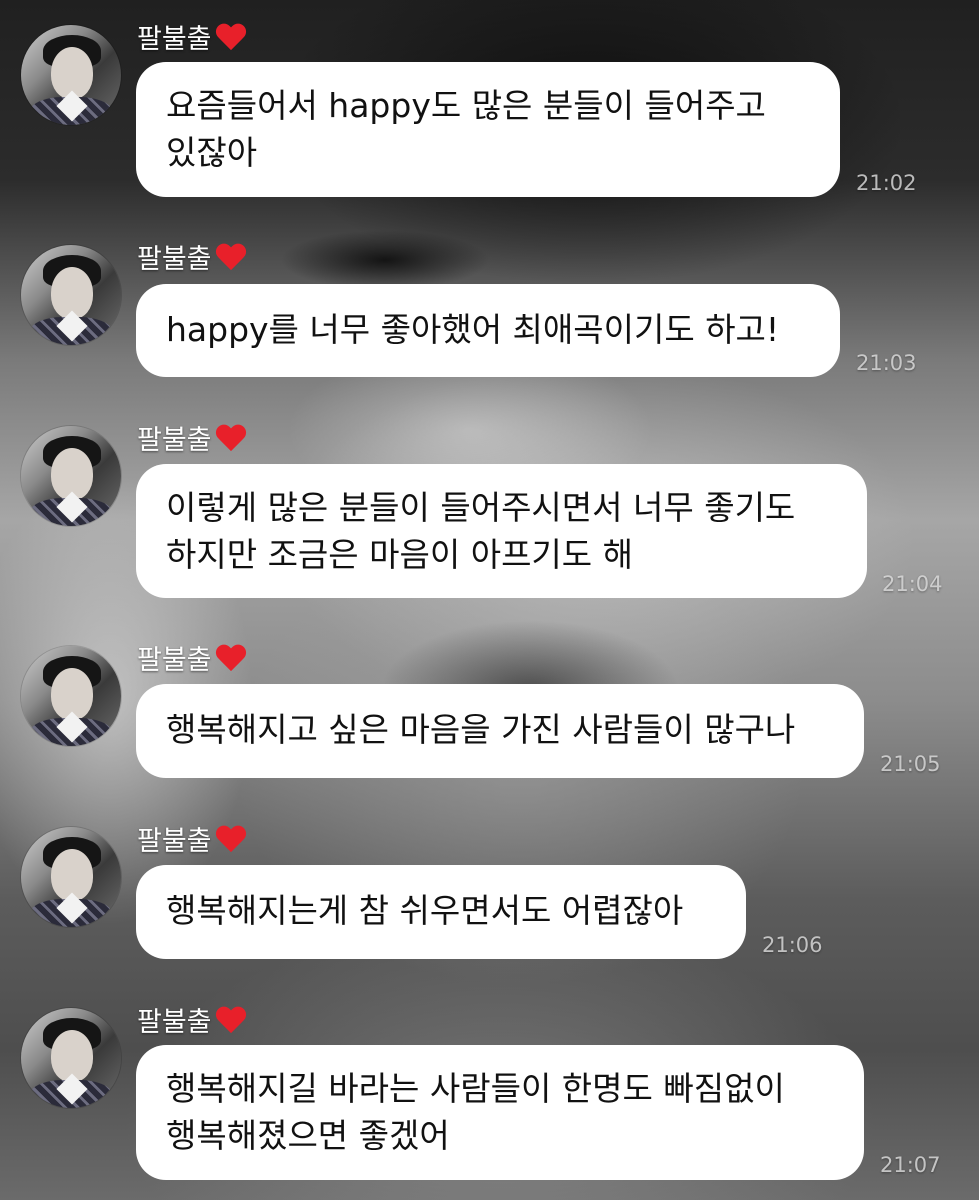  Describe the element at coordinates (792, 945) in the screenshot. I see `message-time: 21:06` at that location.